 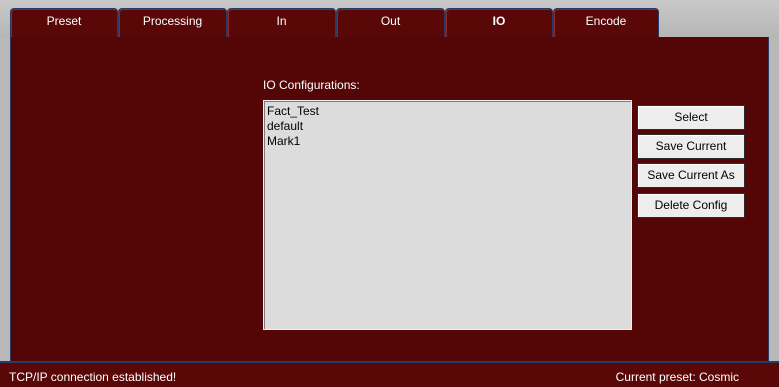 I want to click on connection-status: TCP/IP connection established!, so click(x=93, y=377).